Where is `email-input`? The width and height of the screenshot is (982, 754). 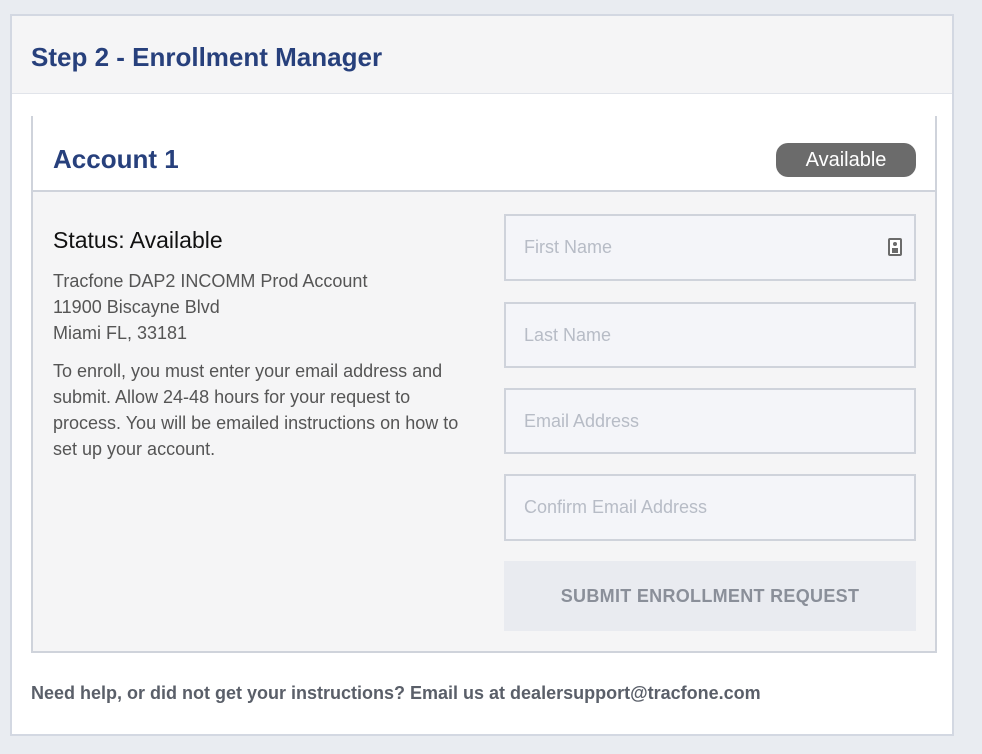
email-input is located at coordinates (710, 421).